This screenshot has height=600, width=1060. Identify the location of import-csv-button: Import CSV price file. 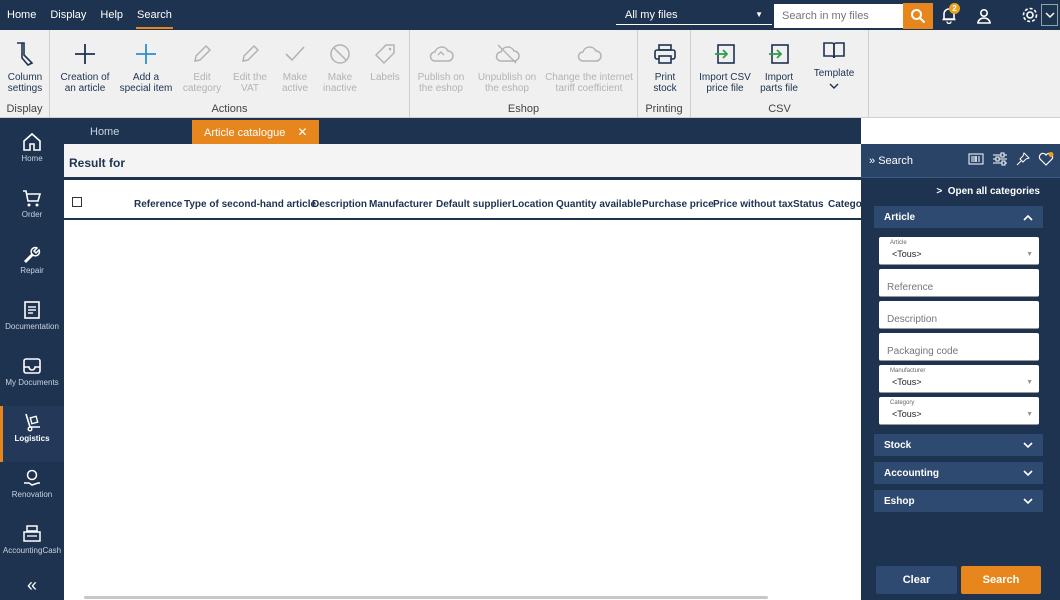
(725, 65).